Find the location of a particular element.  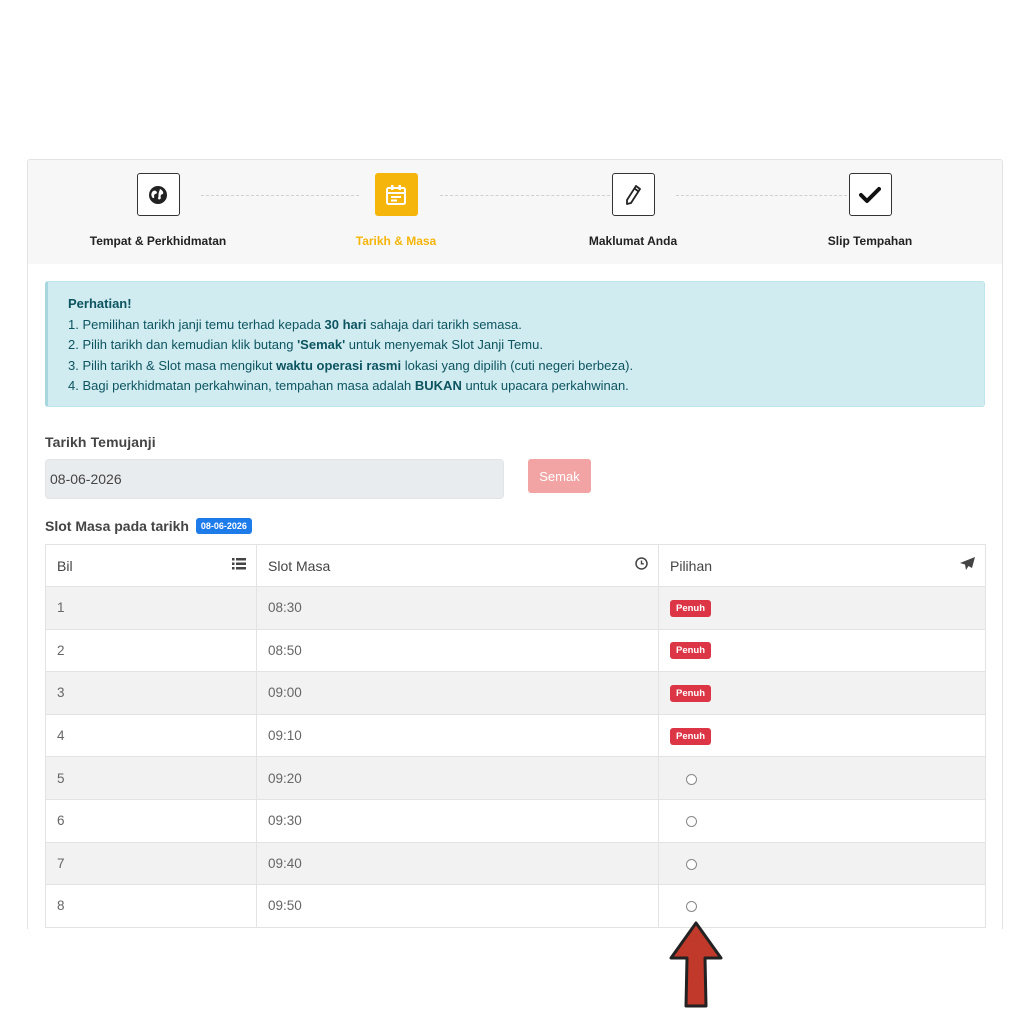

table-row: 2 08:50 Penuh is located at coordinates (515, 650).